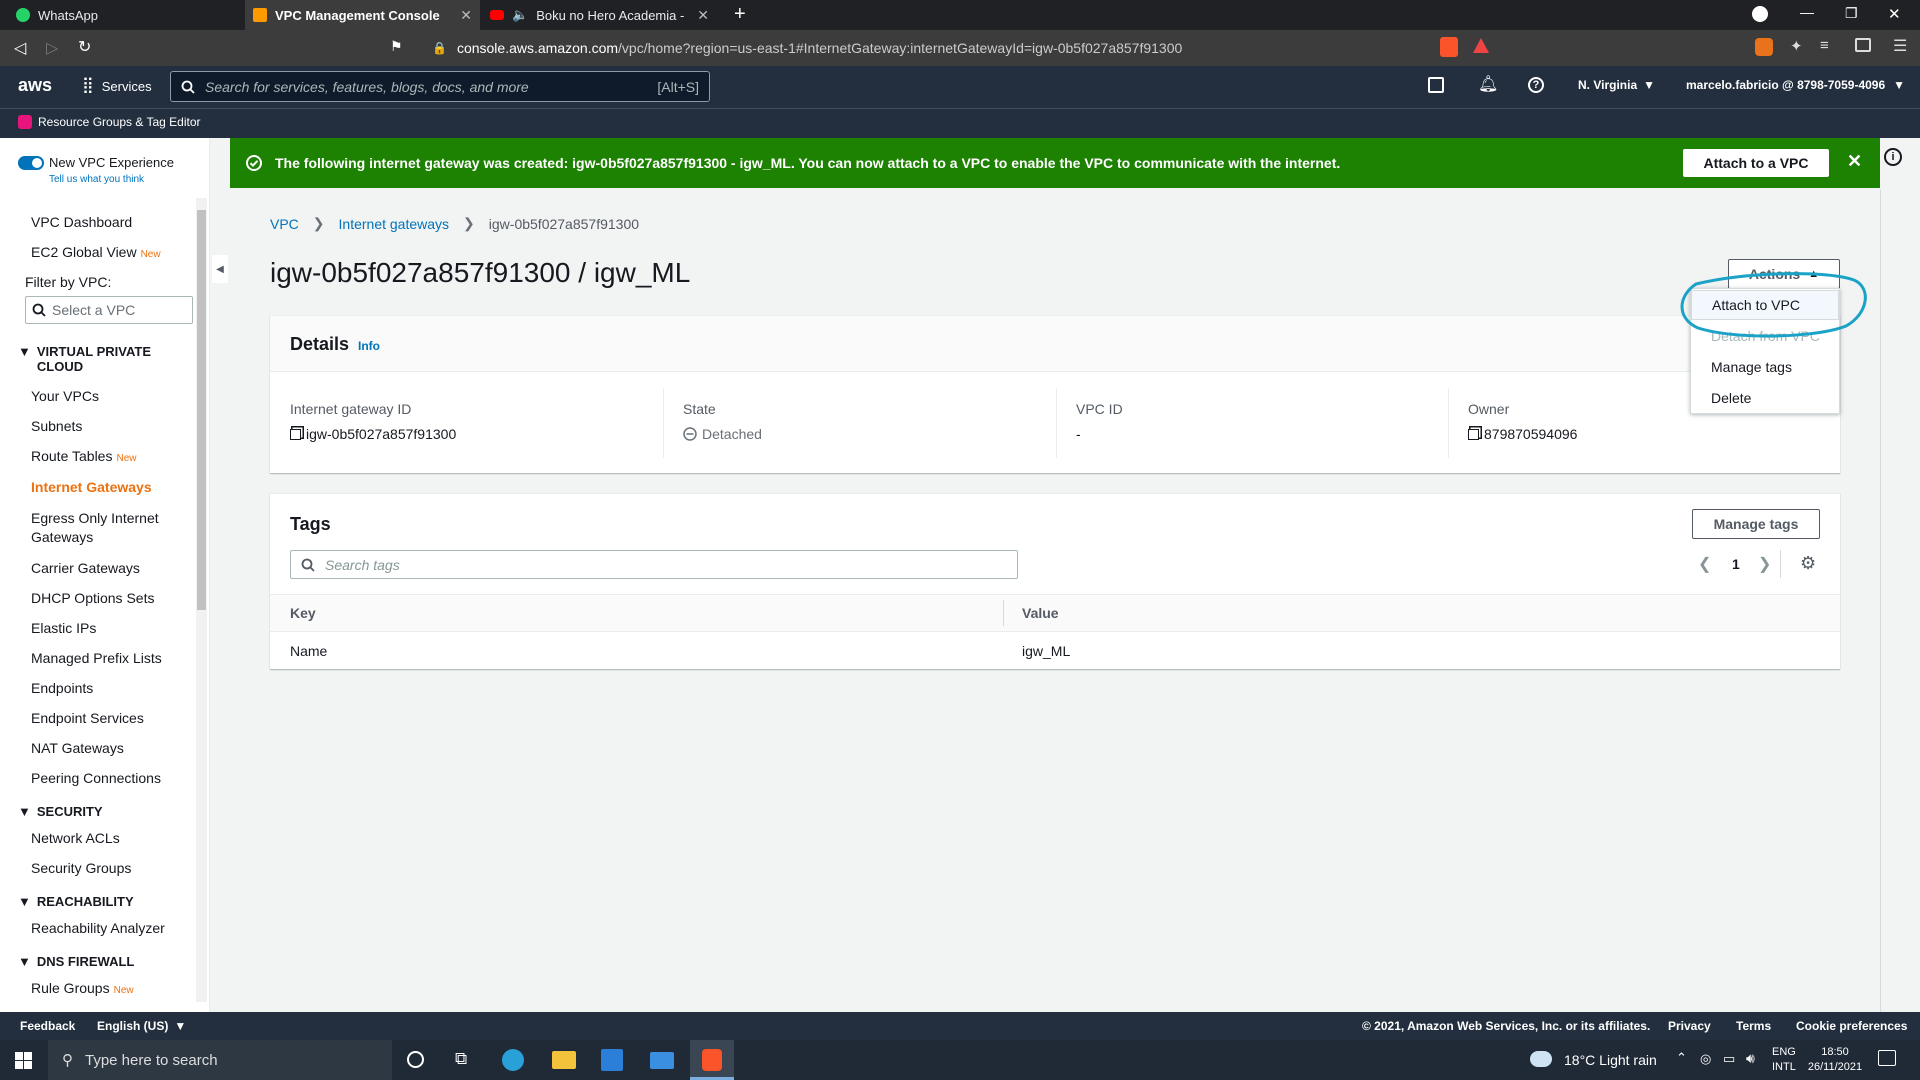  What do you see at coordinates (81, 222) in the screenshot?
I see `sidebar-item-vpc-dashboard: VPC Dashboard` at bounding box center [81, 222].